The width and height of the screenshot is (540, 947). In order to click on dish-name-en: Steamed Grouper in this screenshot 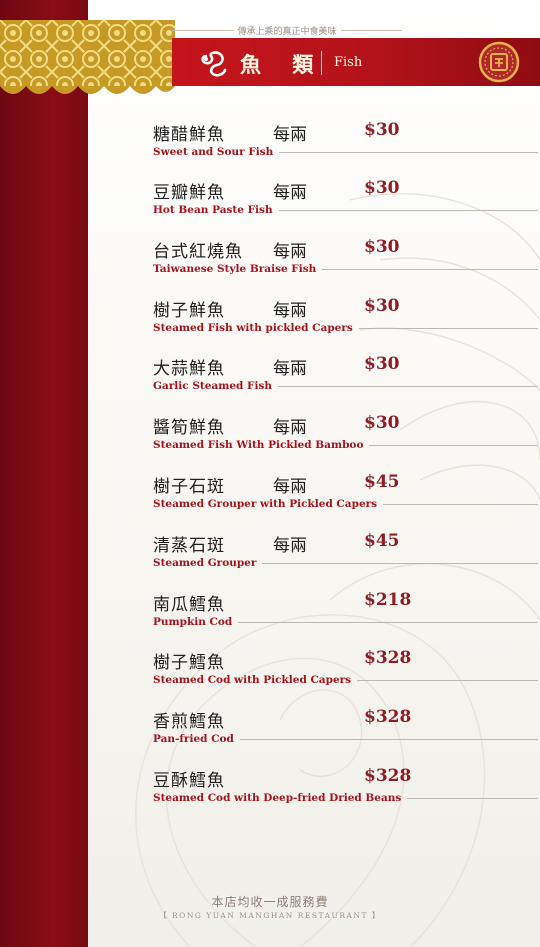, I will do `click(205, 563)`.